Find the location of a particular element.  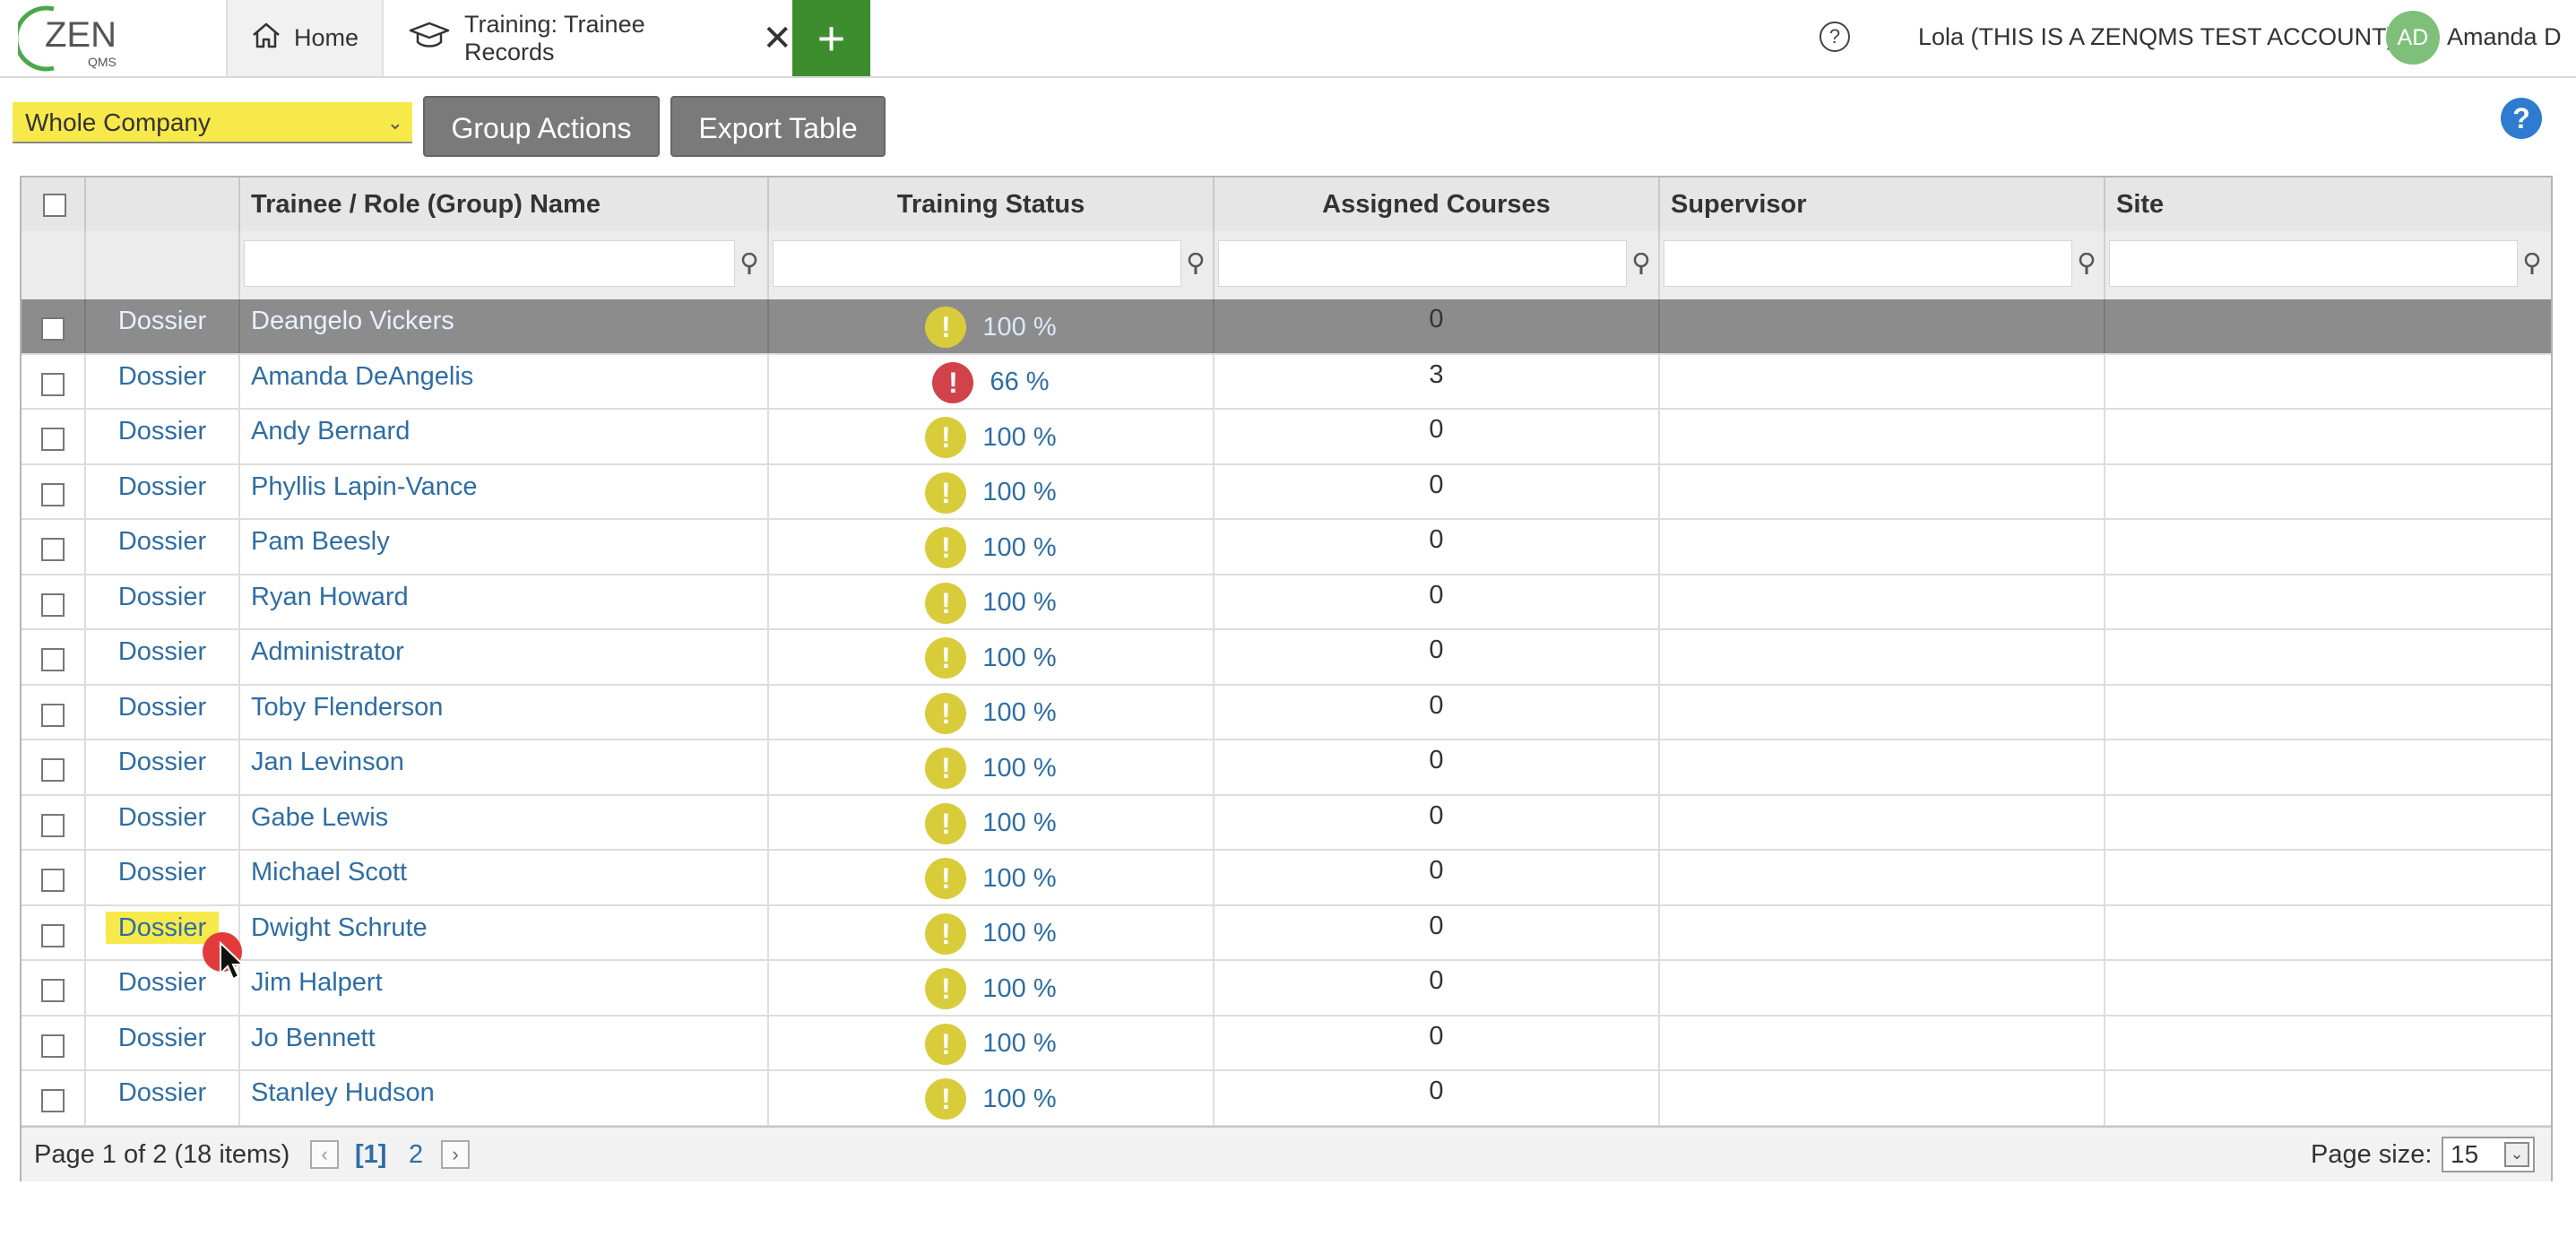

group-actions-button: Group Actions is located at coordinates (541, 126).